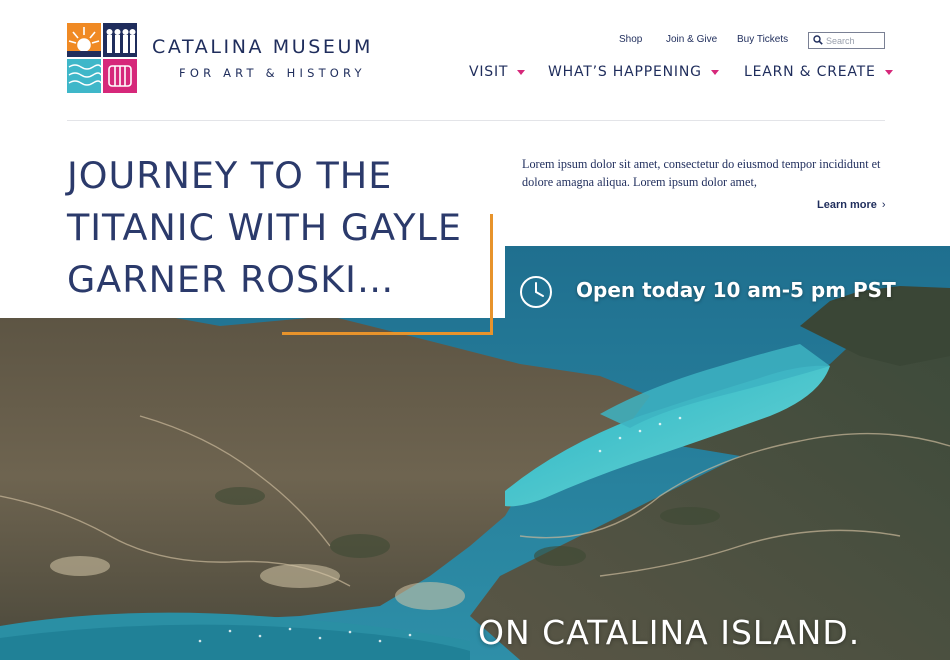  Describe the element at coordinates (536, 292) in the screenshot. I see `clock-icon` at that location.